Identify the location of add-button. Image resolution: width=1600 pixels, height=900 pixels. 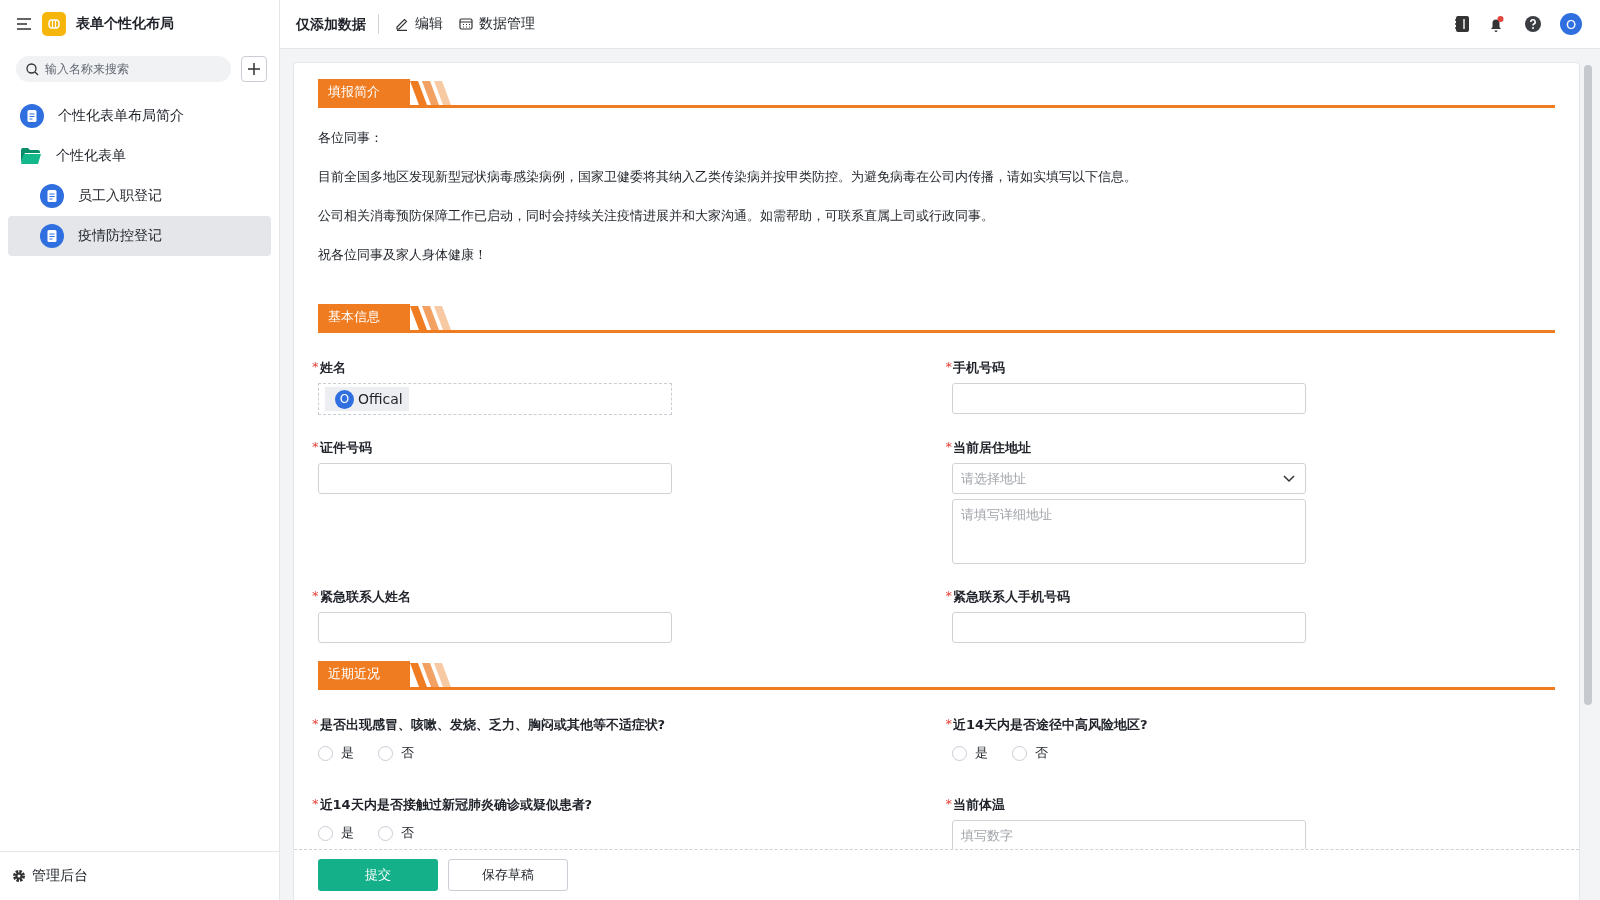
(254, 69).